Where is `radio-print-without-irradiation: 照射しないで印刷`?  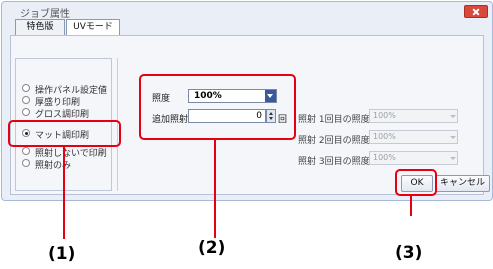
radio-print-without-irradiation: 照射しないで印刷 is located at coordinates (82, 152).